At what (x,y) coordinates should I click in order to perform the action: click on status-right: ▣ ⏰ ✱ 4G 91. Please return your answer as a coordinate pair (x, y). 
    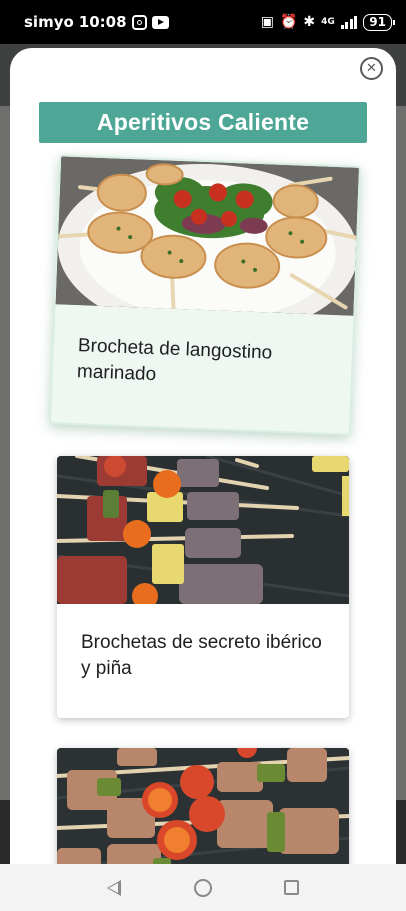
    Looking at the image, I should click on (327, 22).